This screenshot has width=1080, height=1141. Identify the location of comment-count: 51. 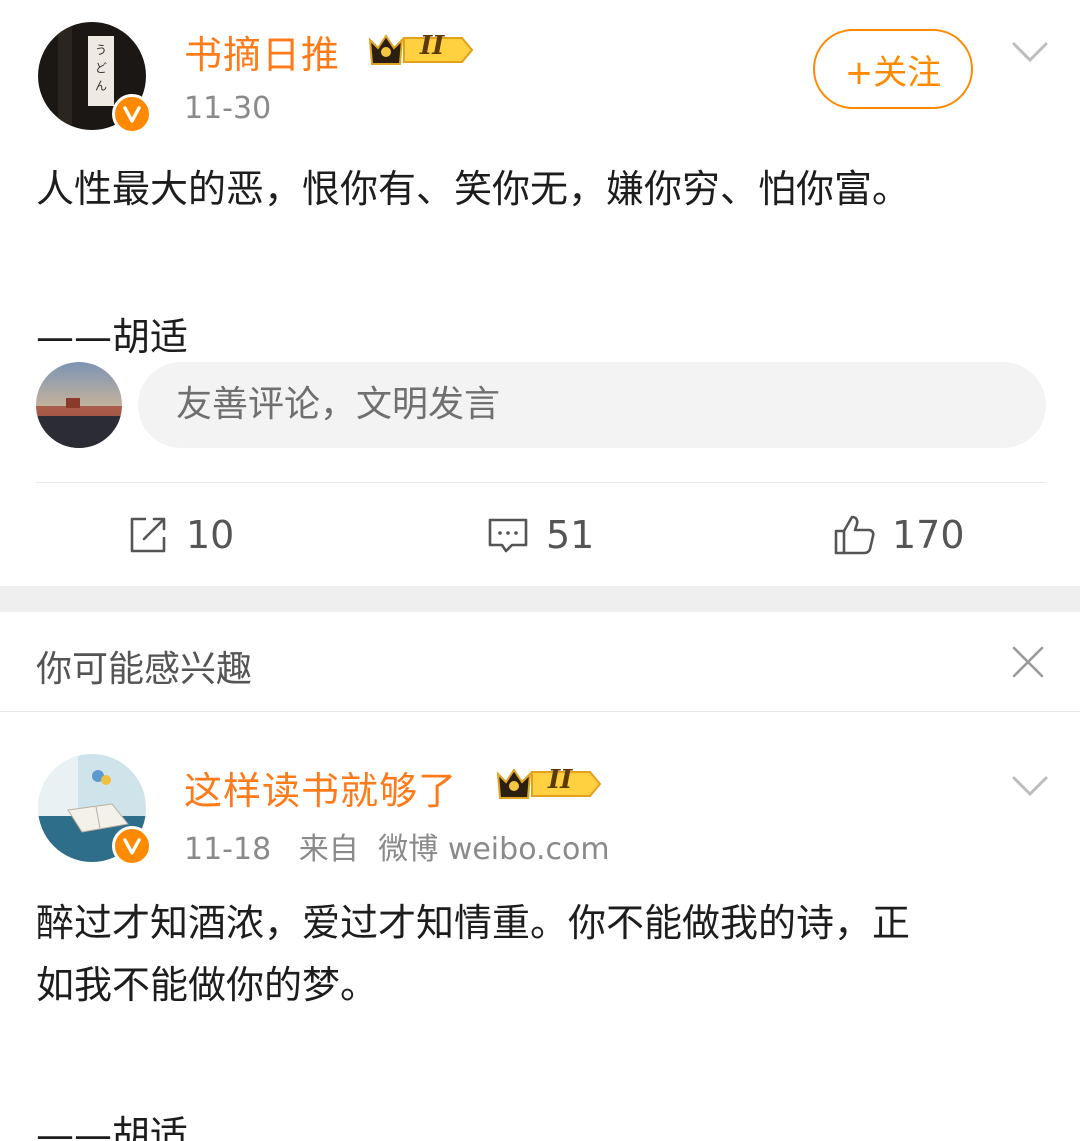
(570, 535).